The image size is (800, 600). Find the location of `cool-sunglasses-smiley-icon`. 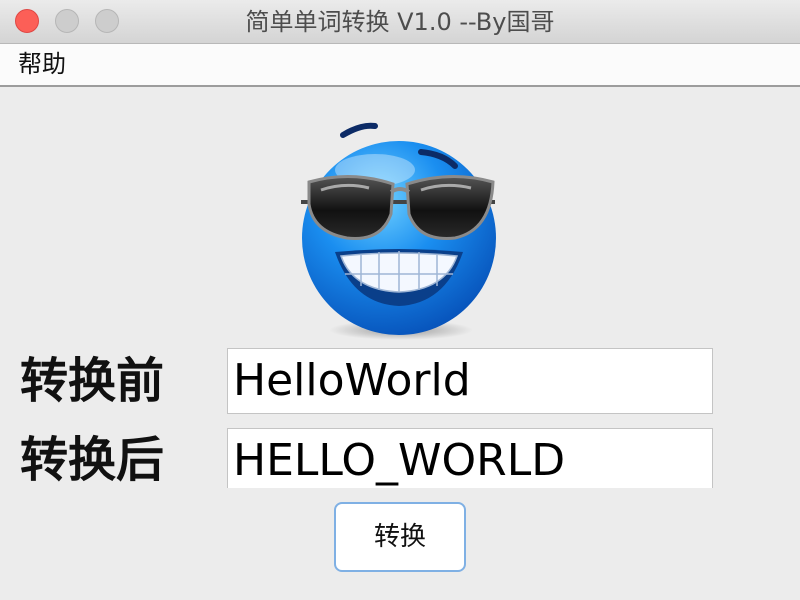

cool-sunglasses-smiley-icon is located at coordinates (401, 230).